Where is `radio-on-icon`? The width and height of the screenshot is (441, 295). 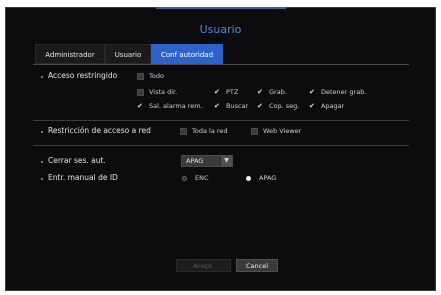 radio-on-icon is located at coordinates (248, 178).